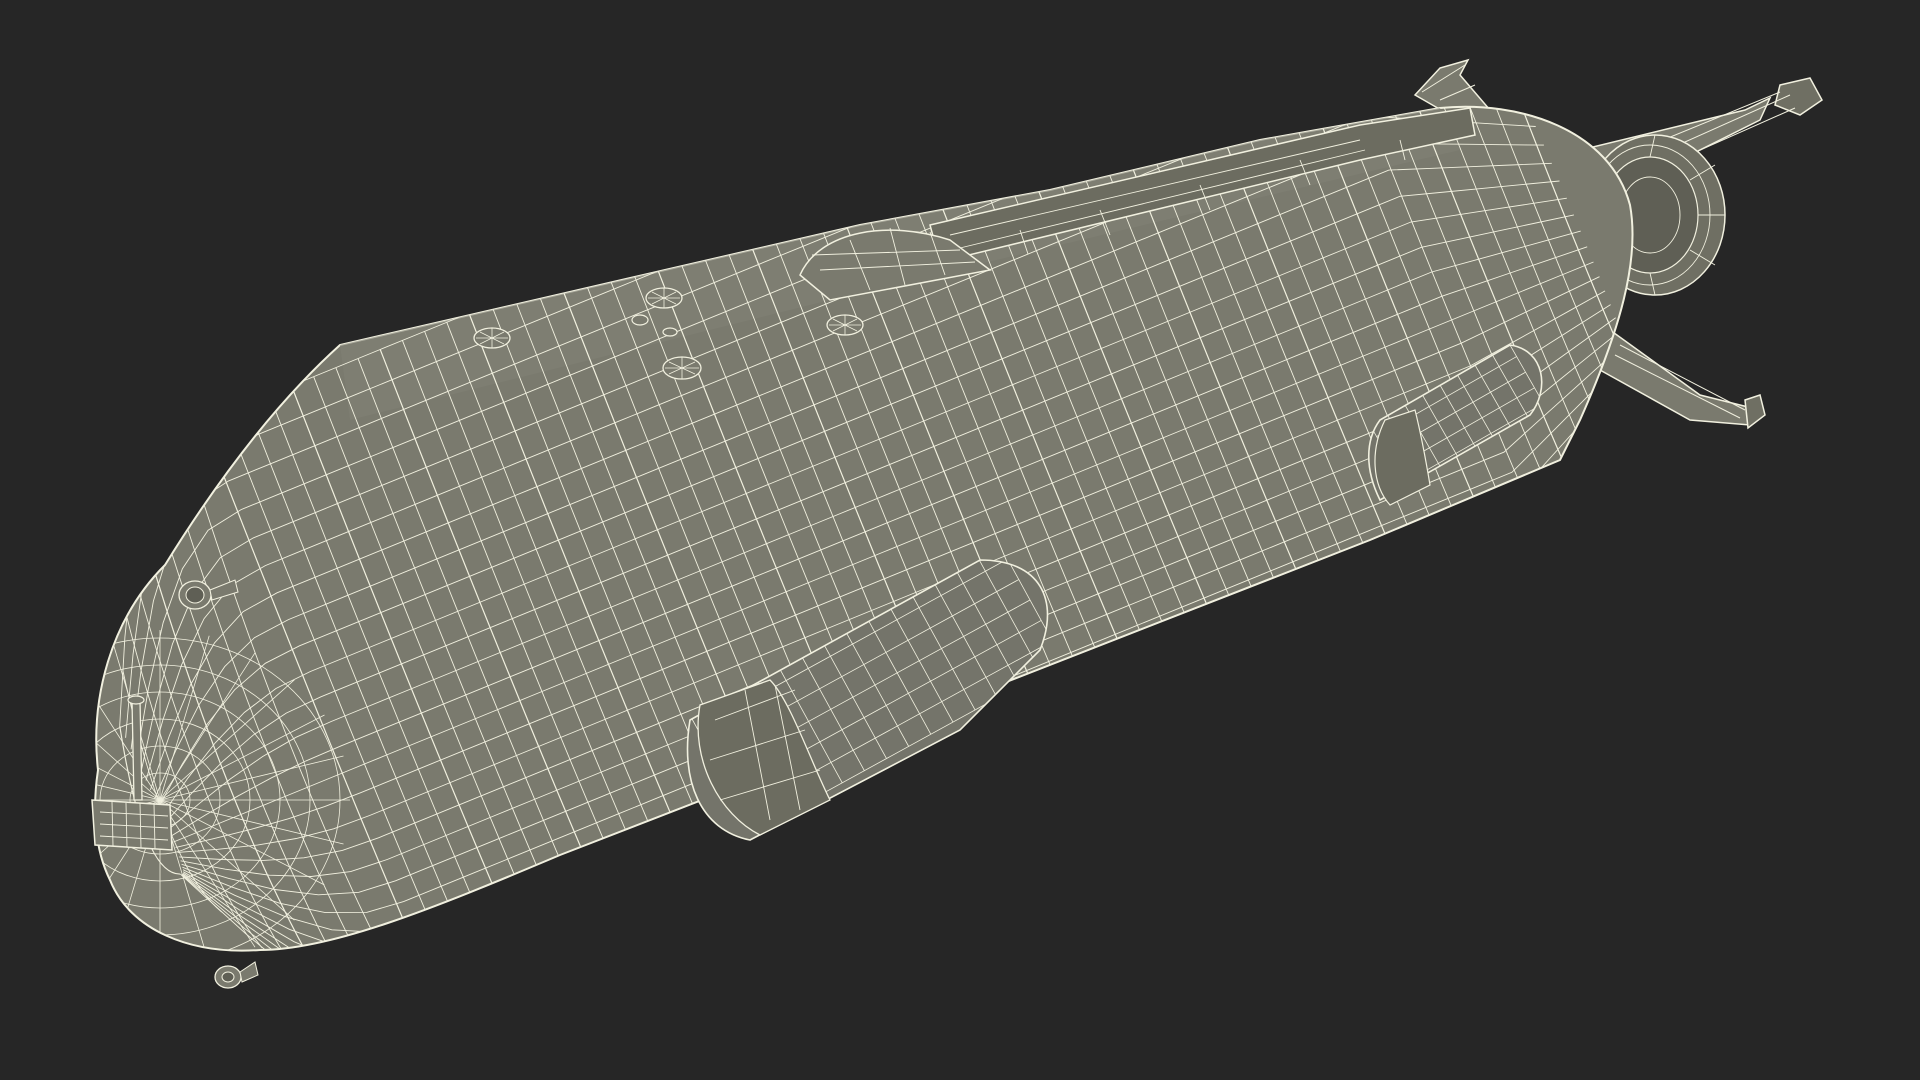 The width and height of the screenshot is (1920, 1080). Describe the element at coordinates (1682, 379) in the screenshot. I see `tail-fin-lower` at that location.